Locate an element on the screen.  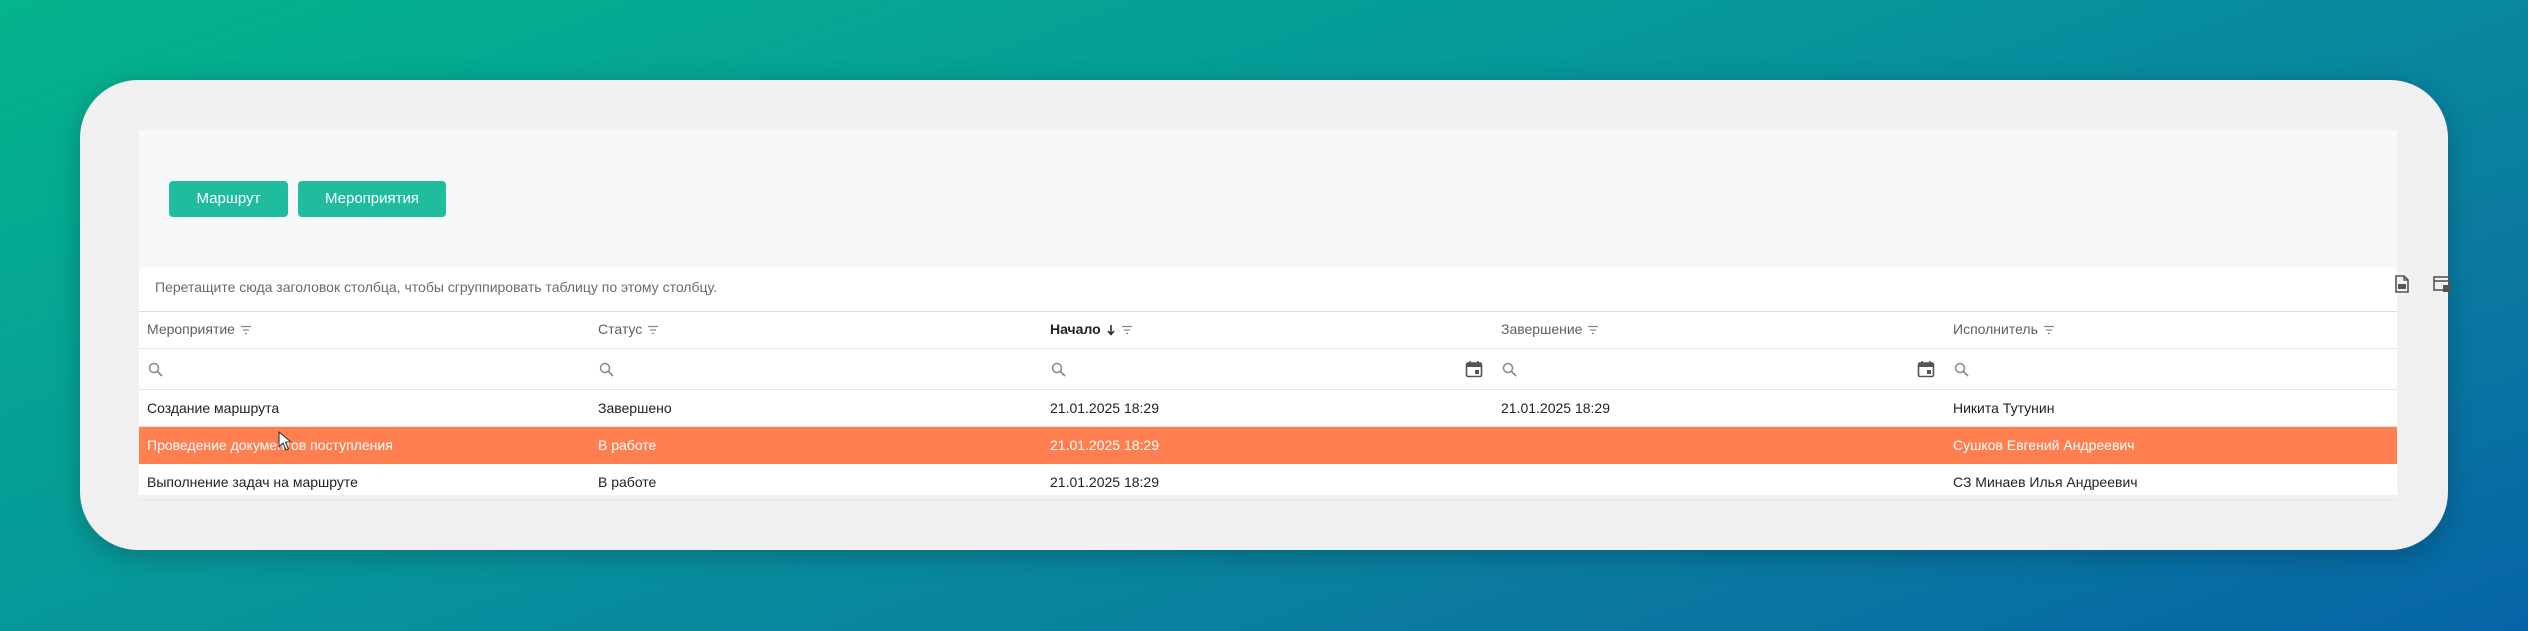
column-header-label: Начало is located at coordinates (1075, 329).